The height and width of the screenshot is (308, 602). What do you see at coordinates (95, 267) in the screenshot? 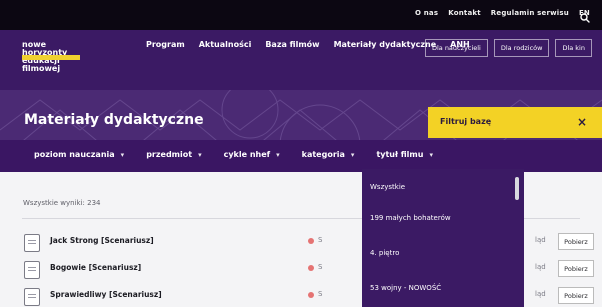
I see `result-title: Bogowie [Scenariusz]` at bounding box center [95, 267].